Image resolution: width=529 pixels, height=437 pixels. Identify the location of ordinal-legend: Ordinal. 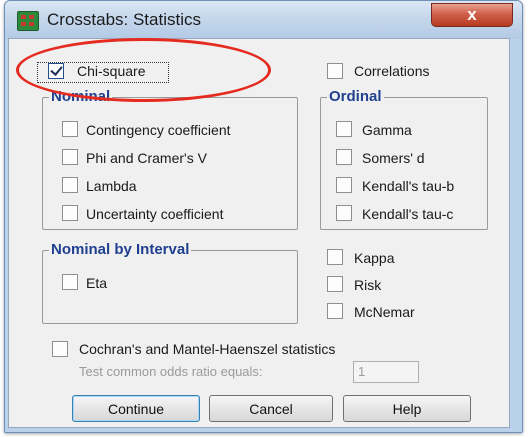
(355, 96).